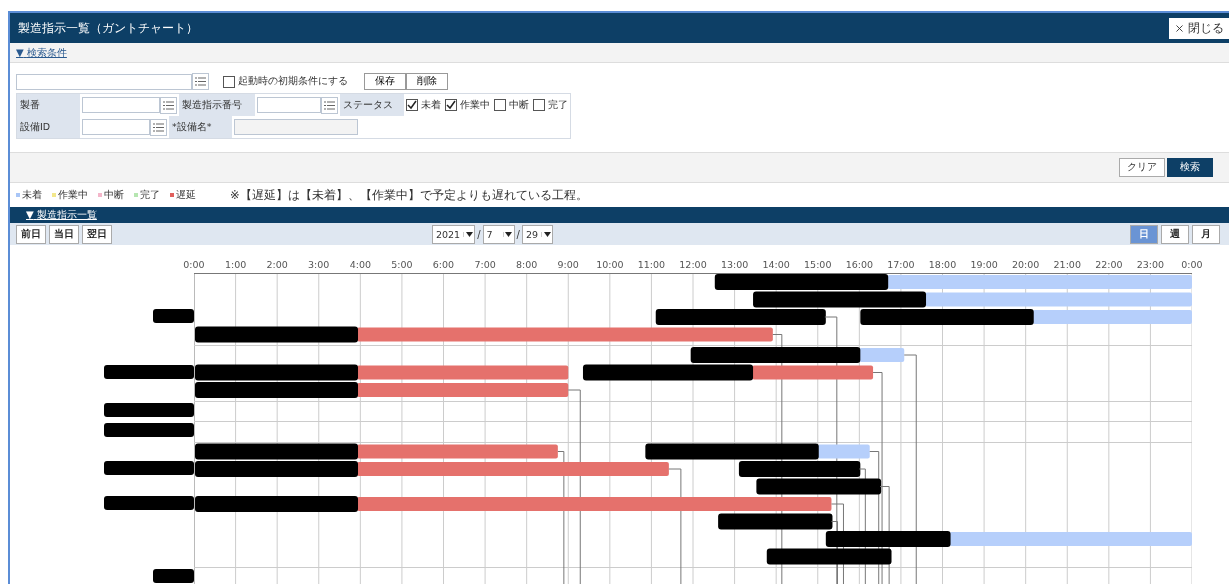 The image size is (1229, 584). Describe the element at coordinates (734, 264) in the screenshot. I see `hour-label: 13:00` at that location.